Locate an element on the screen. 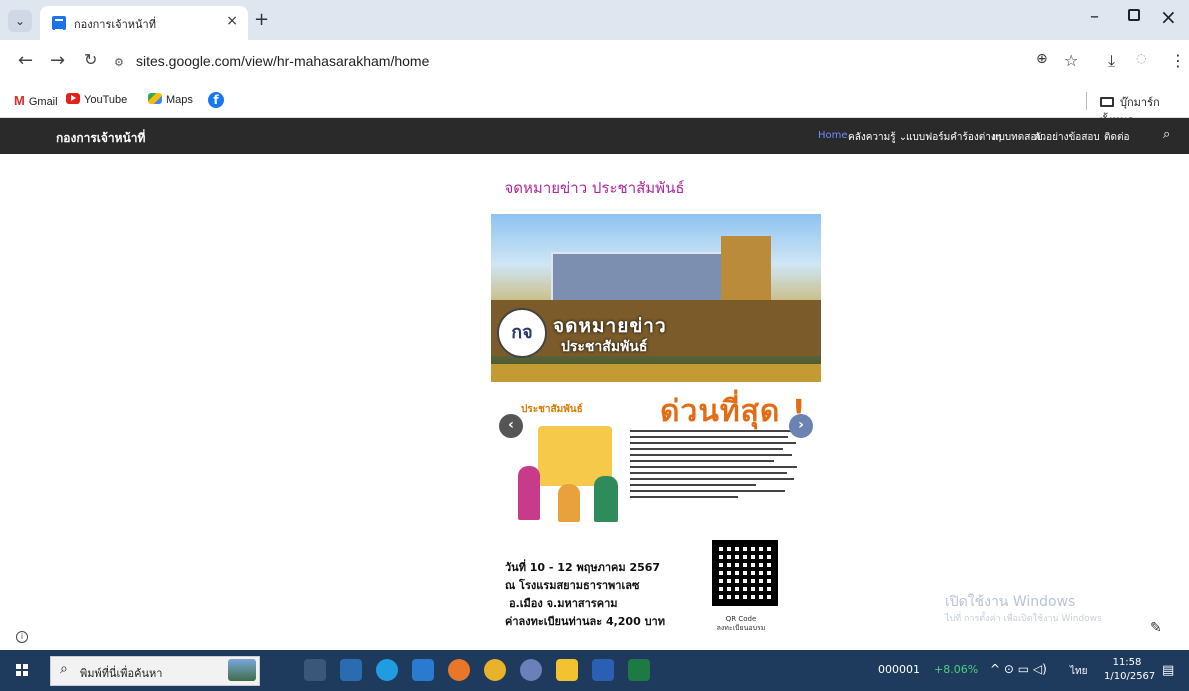 This screenshot has width=1189, height=691. app-icon is located at coordinates (531, 670).